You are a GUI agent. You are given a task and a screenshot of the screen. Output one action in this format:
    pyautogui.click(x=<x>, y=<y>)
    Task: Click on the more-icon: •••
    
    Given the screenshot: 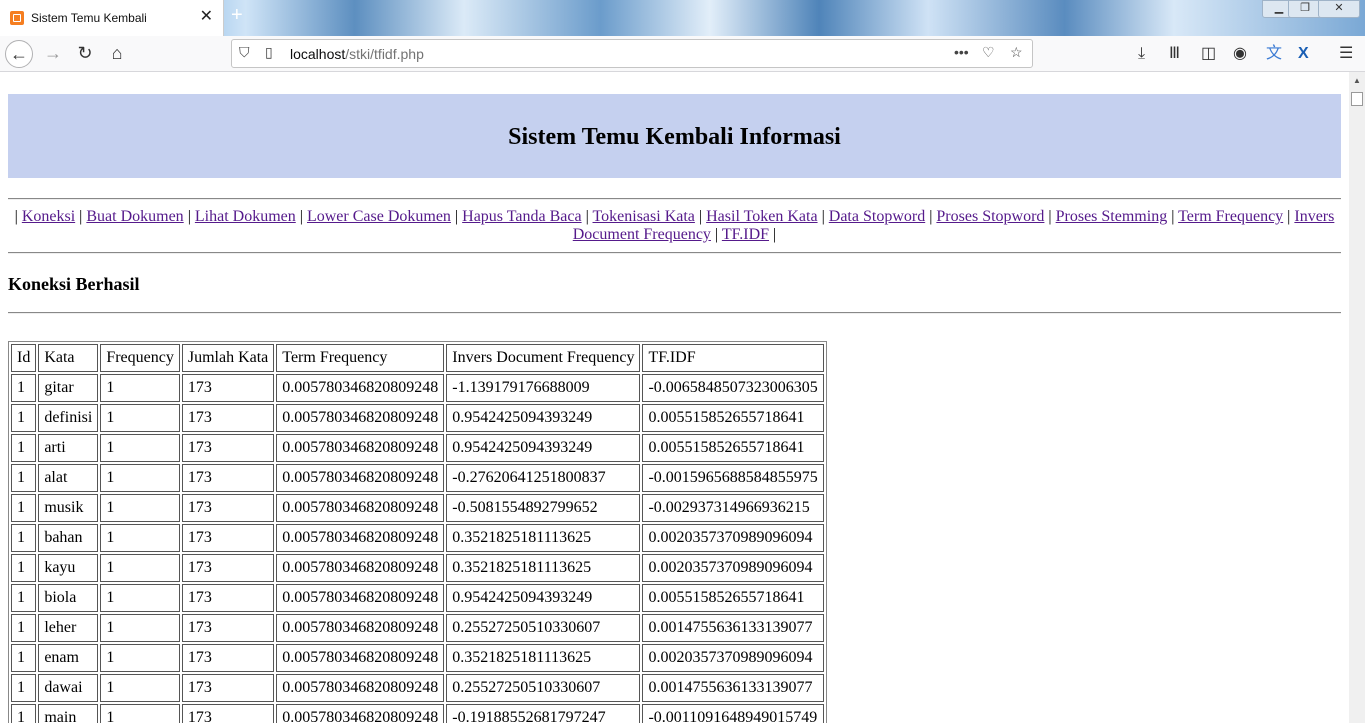 What is the action you would take?
    pyautogui.click(x=961, y=52)
    